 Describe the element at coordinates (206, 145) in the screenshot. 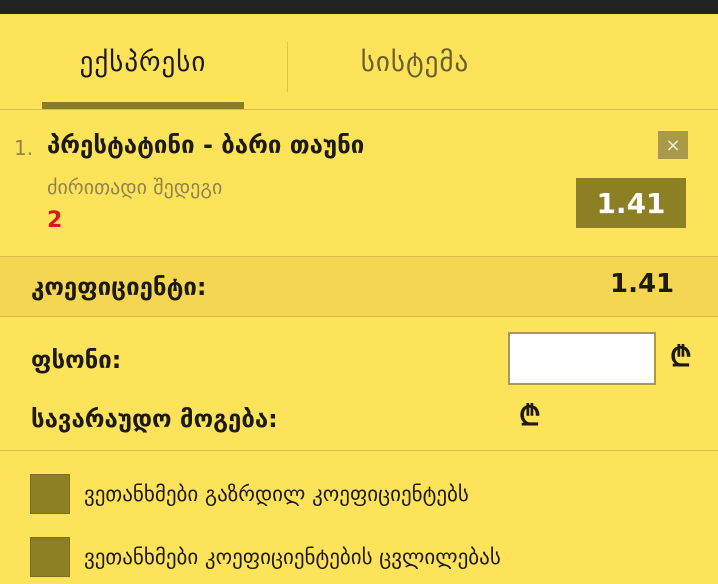

I see `bet-match-name: პრესტატინი - ბარი თაუნი` at that location.